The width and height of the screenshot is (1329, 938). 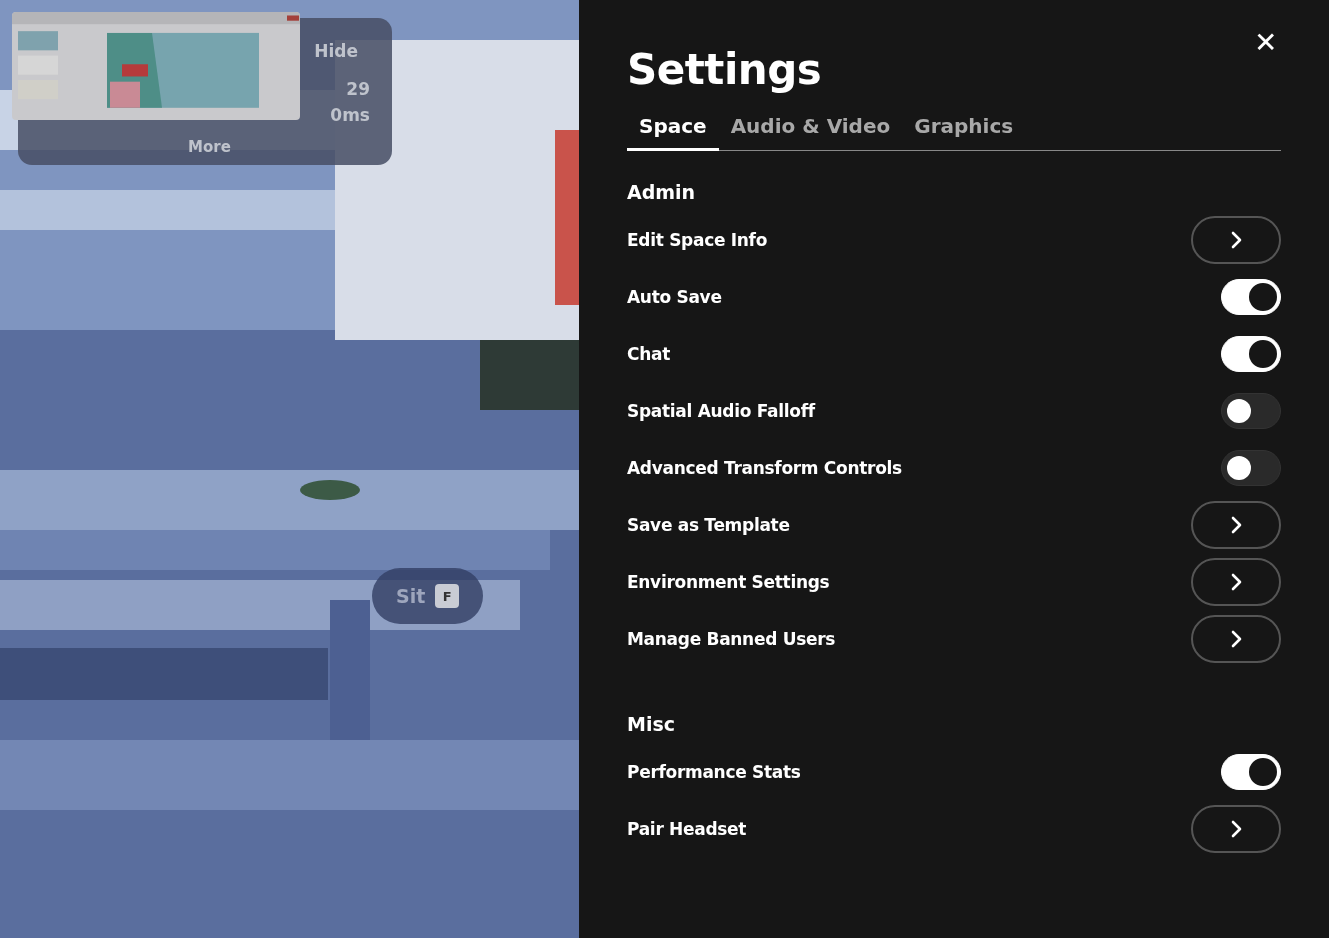 What do you see at coordinates (662, 192) in the screenshot?
I see `section-heading: Admin` at bounding box center [662, 192].